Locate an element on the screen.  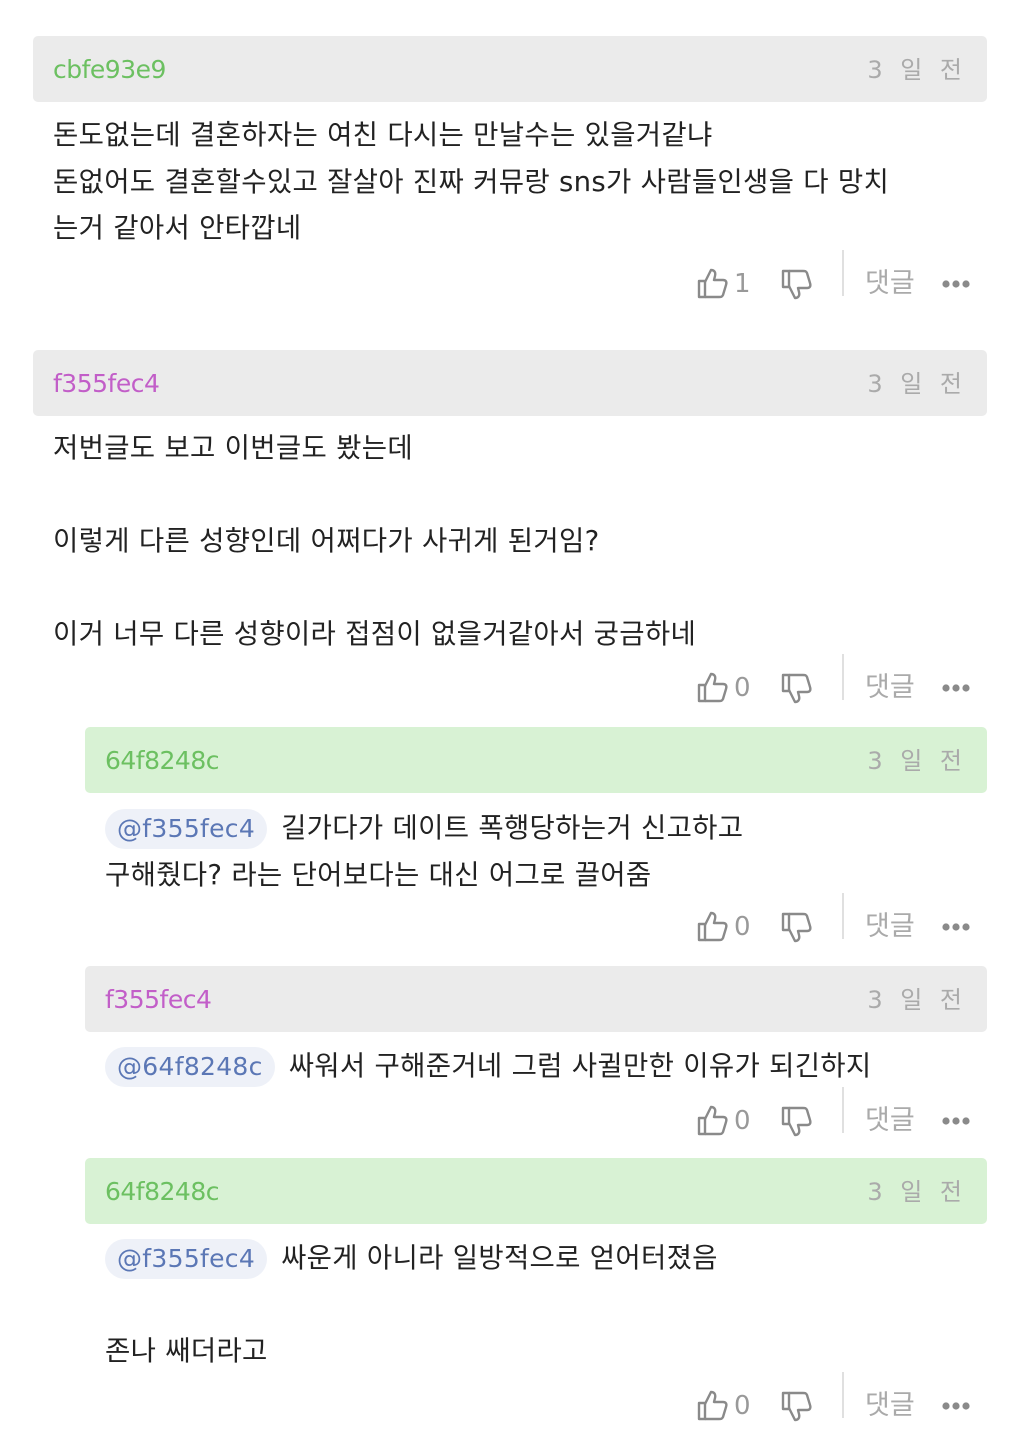
comment-line-text: 싸운게 아니라 일방적으로 얻어터졌음 is located at coordinates (499, 1258).